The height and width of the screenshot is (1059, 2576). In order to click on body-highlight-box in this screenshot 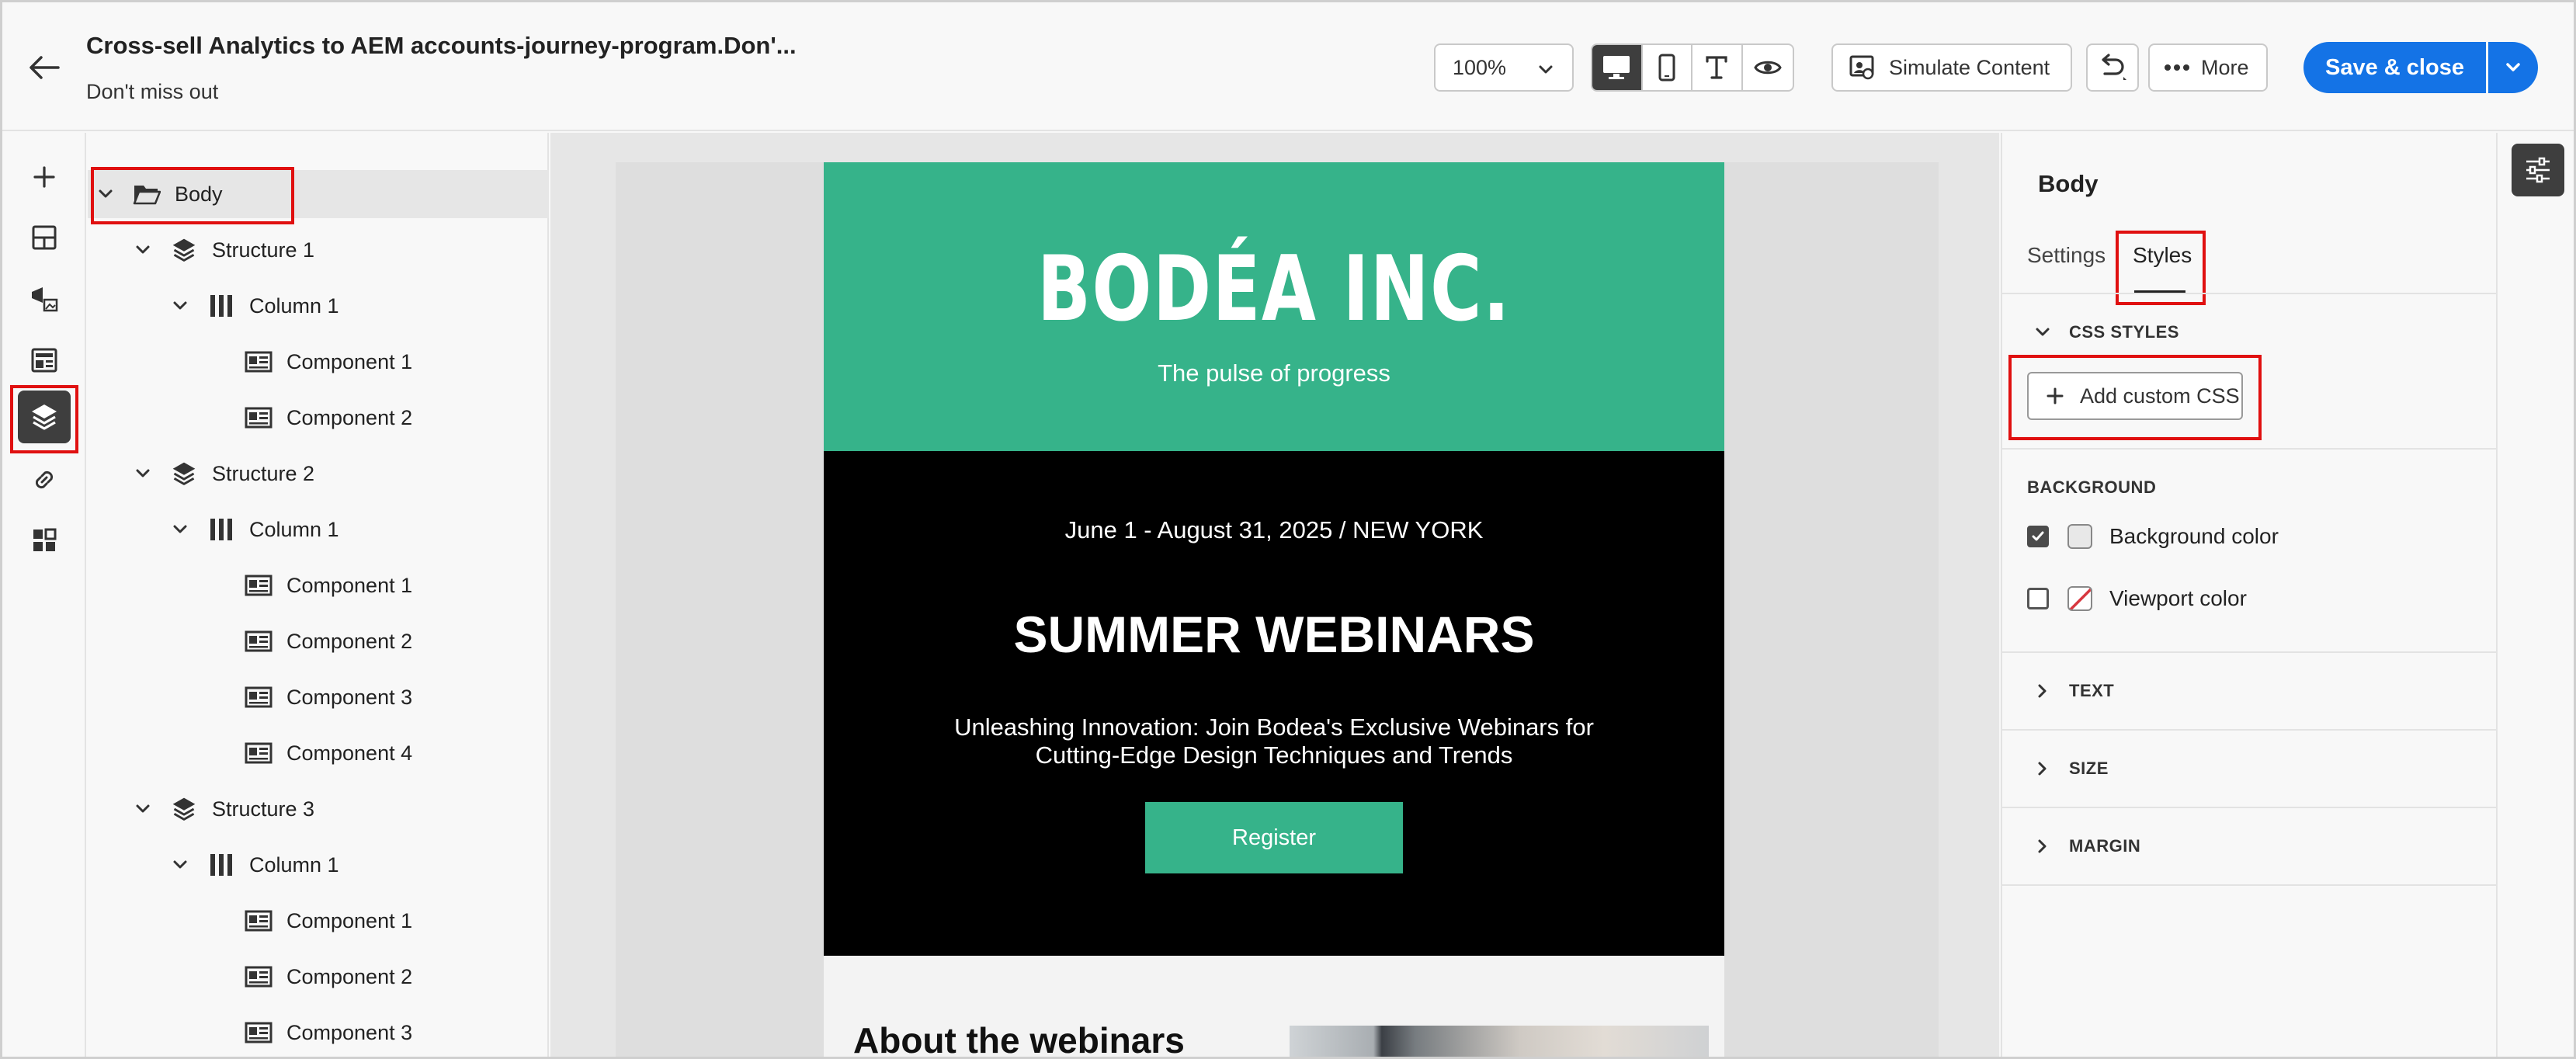, I will do `click(192, 195)`.